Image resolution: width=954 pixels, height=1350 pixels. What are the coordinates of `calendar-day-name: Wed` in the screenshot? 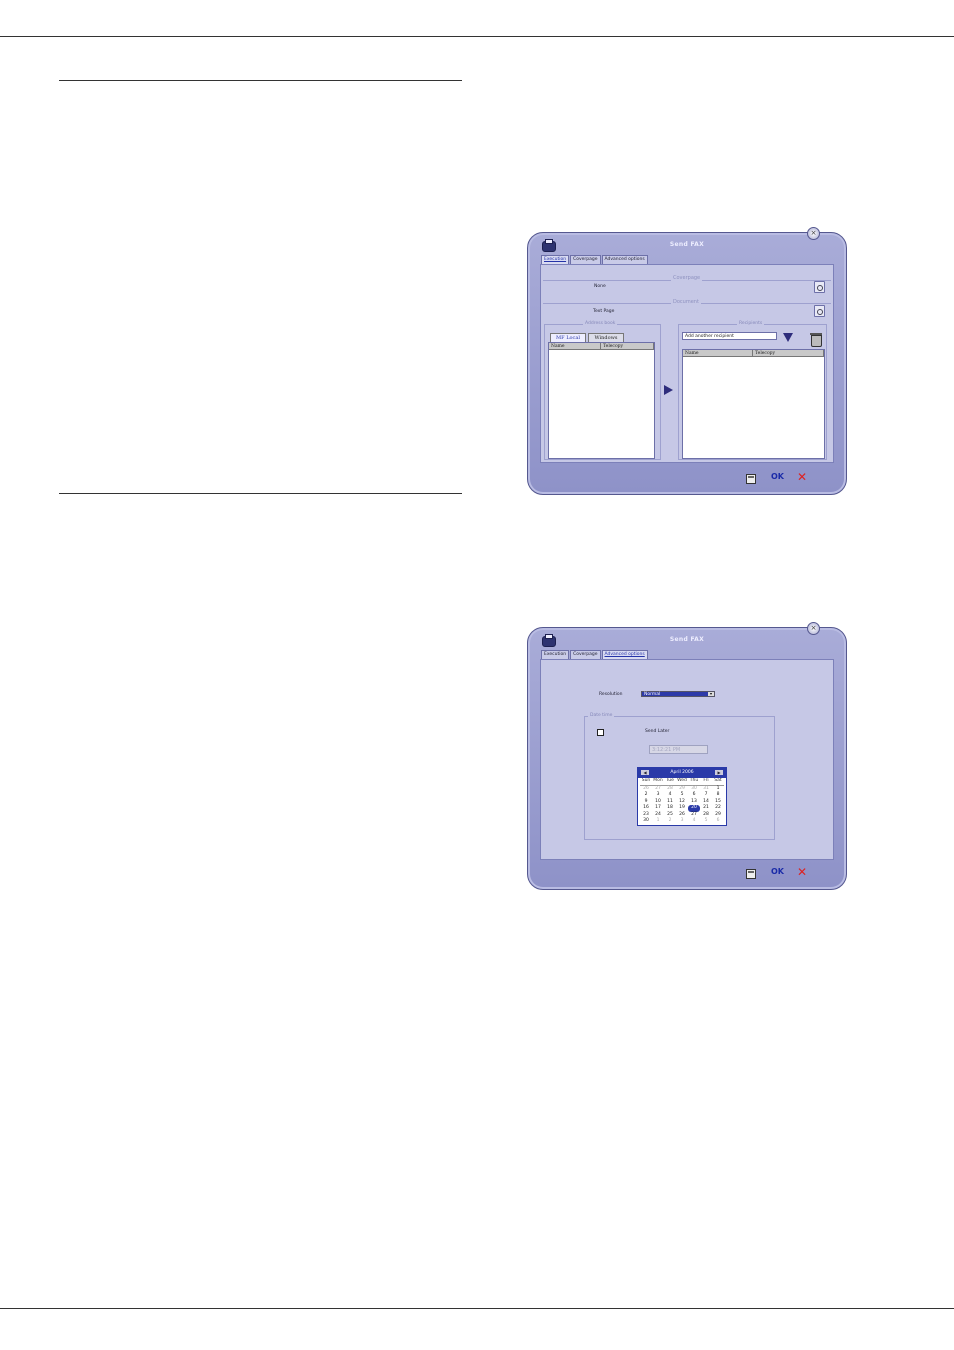 It's located at (682, 782).